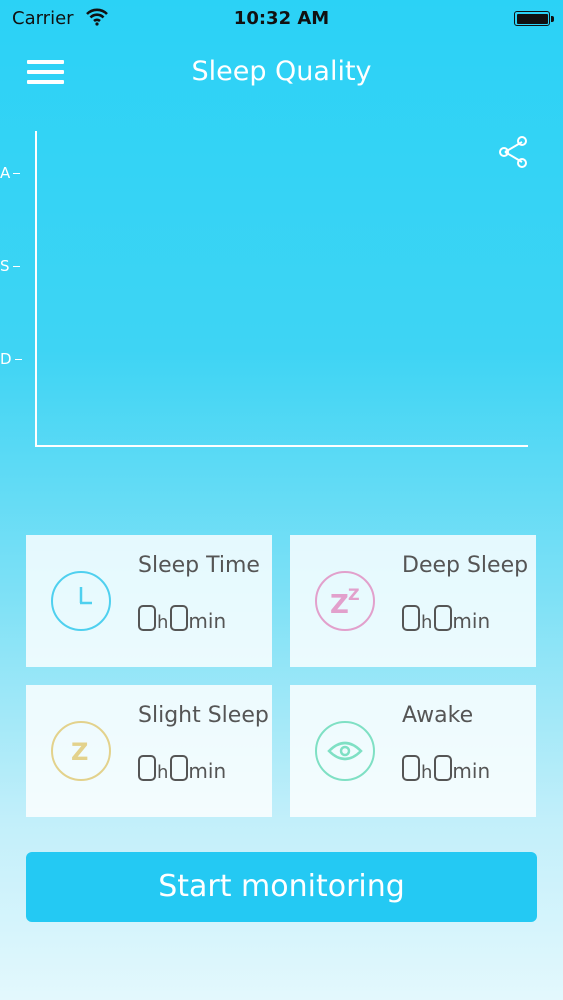 This screenshot has width=563, height=1000. Describe the element at coordinates (149, 601) in the screenshot. I see `stat-card-sleep-time: Sleep Time 0h0min` at that location.